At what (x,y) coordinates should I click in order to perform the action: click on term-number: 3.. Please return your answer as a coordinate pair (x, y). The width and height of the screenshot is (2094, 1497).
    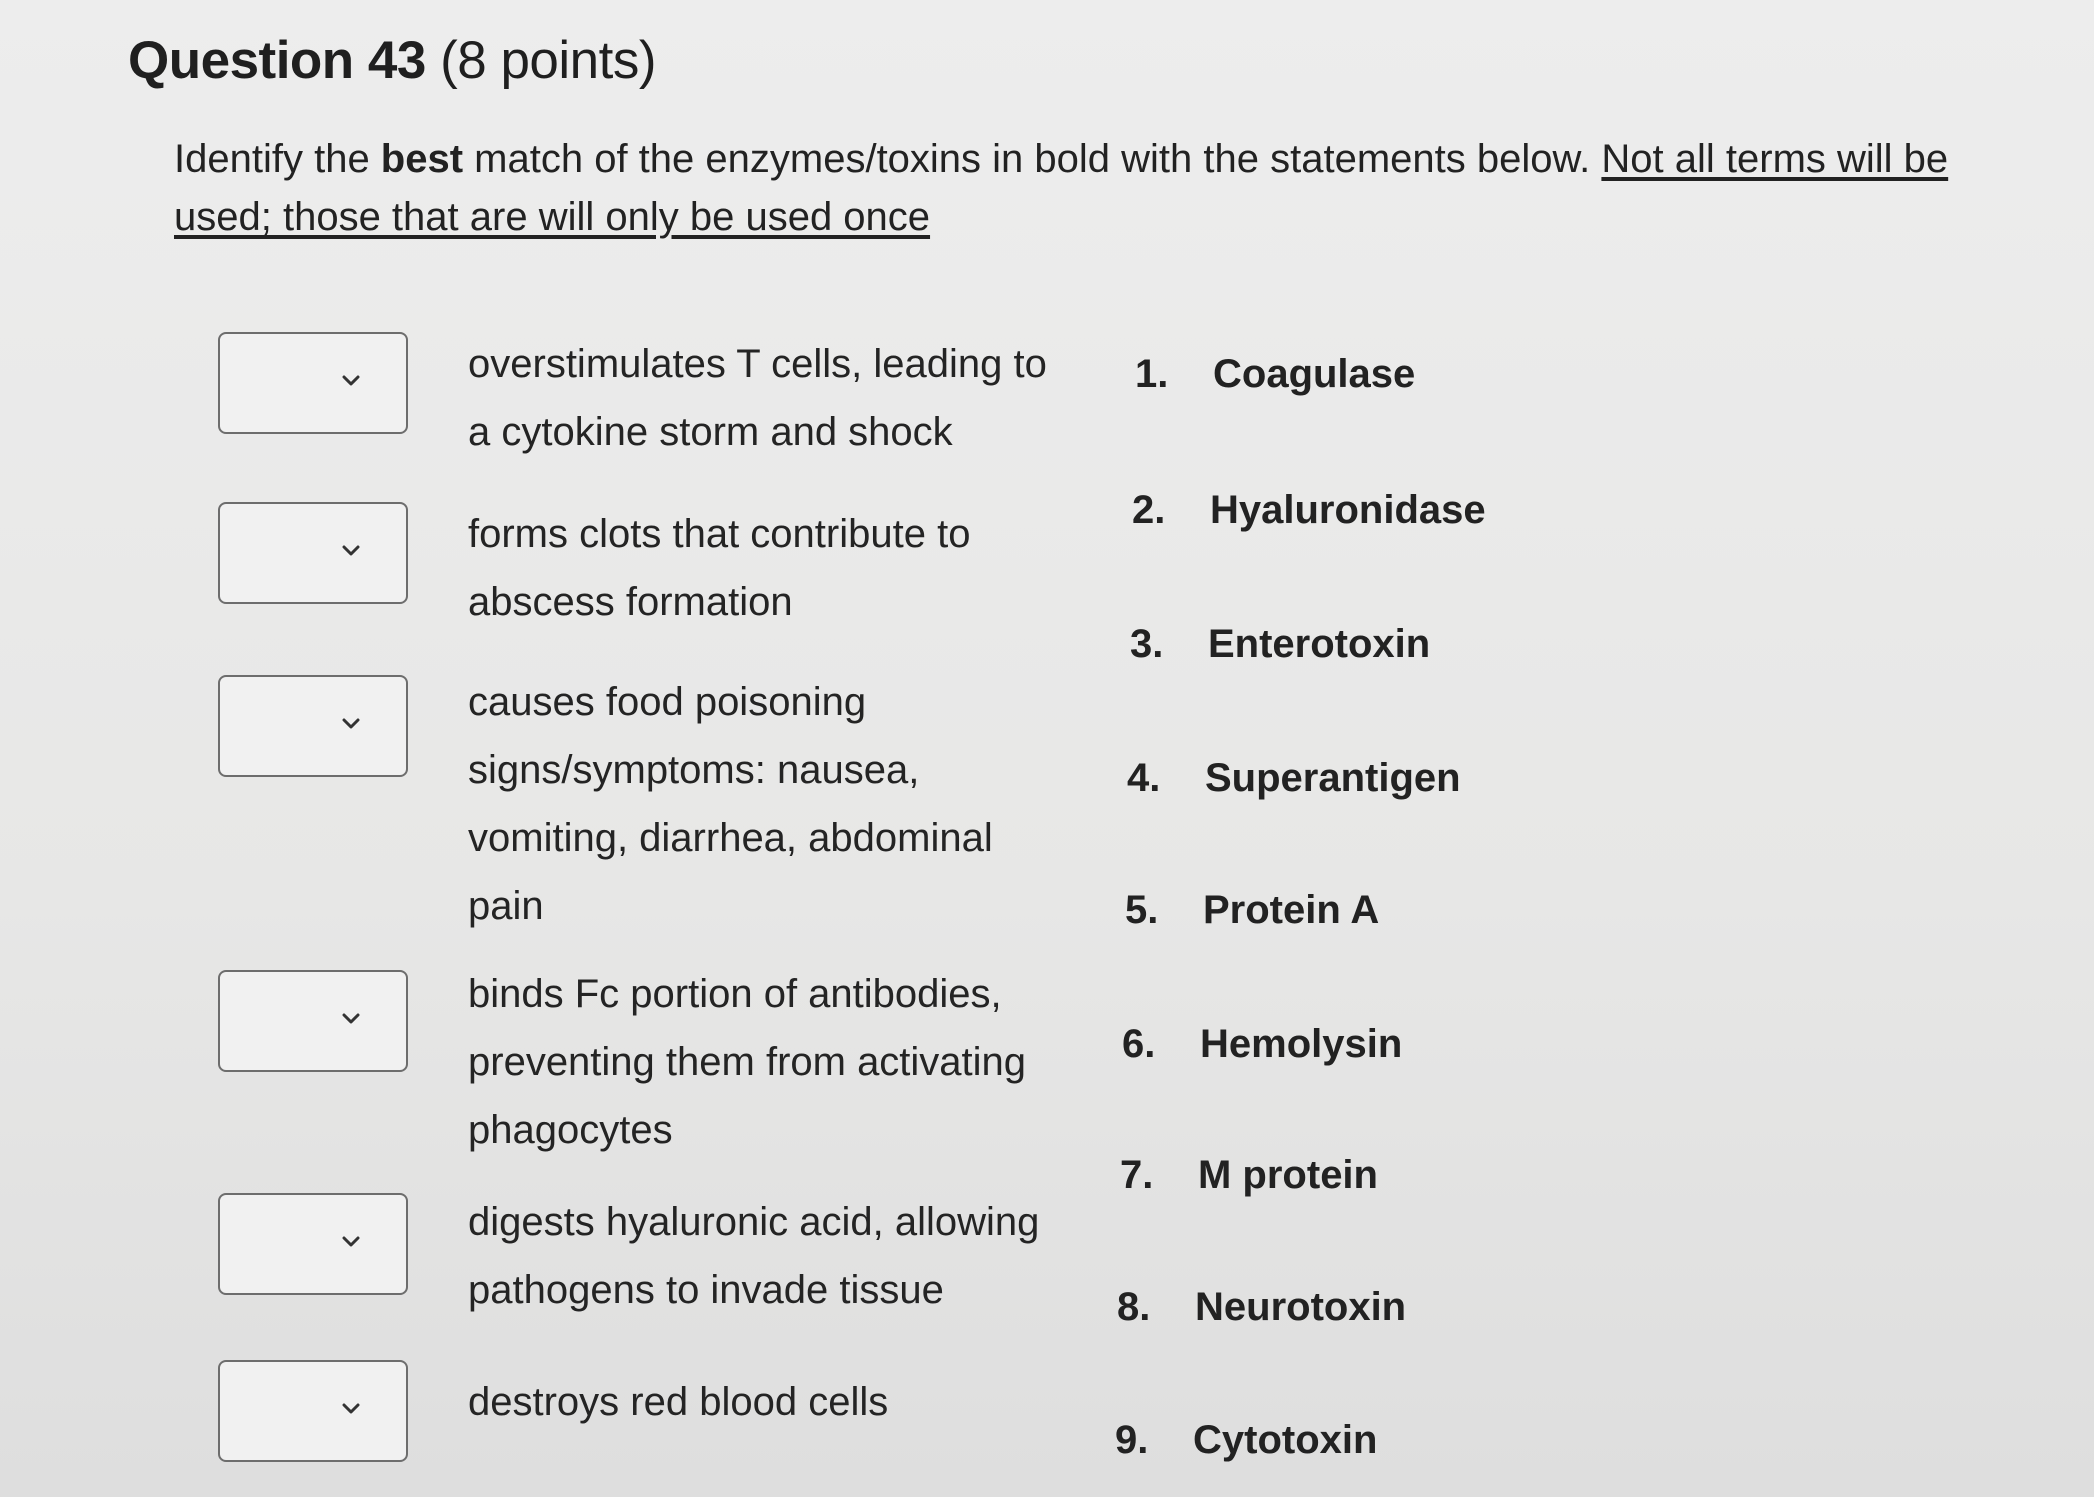
    Looking at the image, I should click on (1147, 644).